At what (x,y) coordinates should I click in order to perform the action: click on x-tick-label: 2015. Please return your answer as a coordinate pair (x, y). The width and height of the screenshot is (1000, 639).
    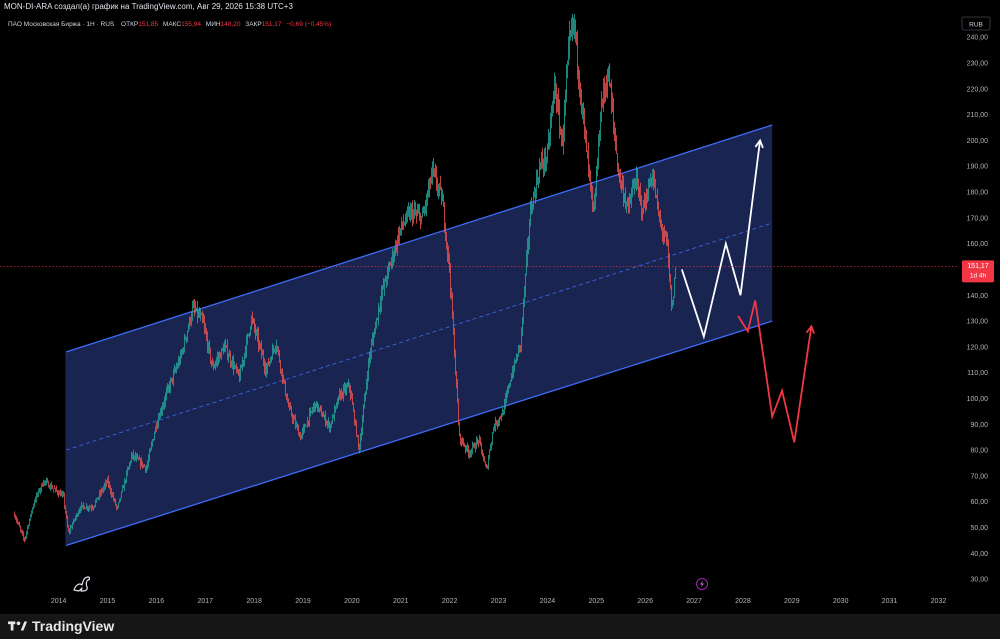
    Looking at the image, I should click on (108, 601).